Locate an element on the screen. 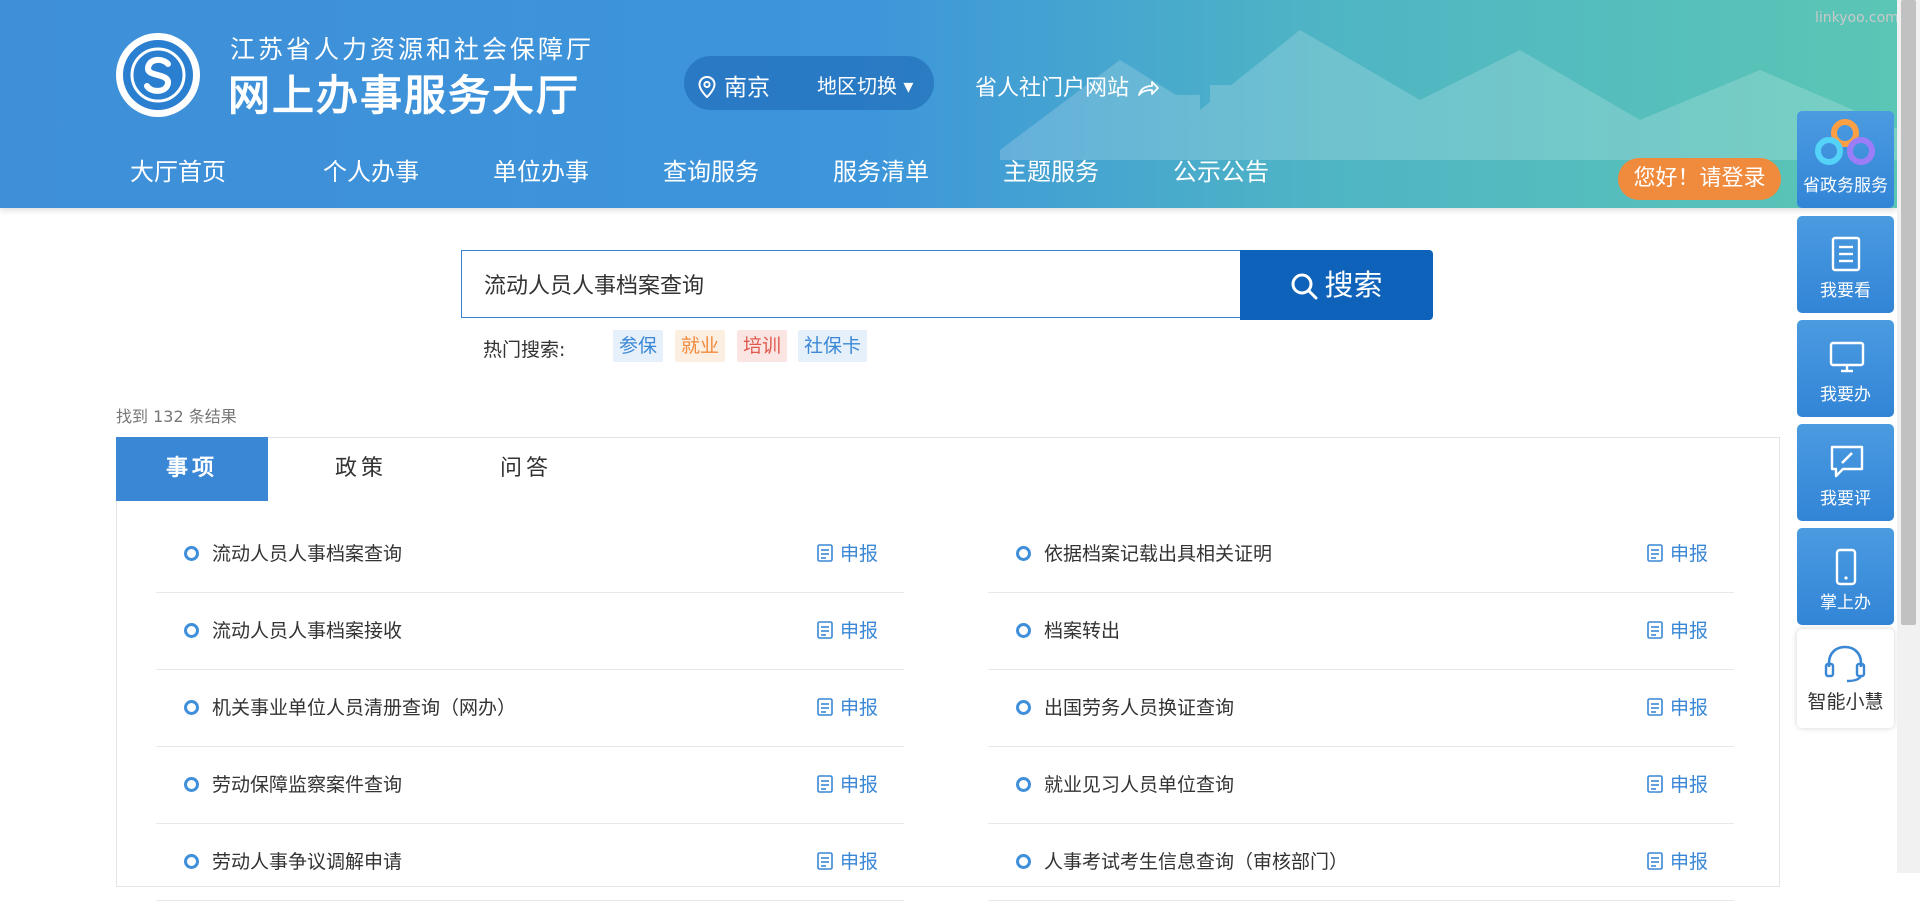 Image resolution: width=1920 pixels, height=901 pixels. result-item-name: 劳动人事争议调解申请 is located at coordinates (307, 860).